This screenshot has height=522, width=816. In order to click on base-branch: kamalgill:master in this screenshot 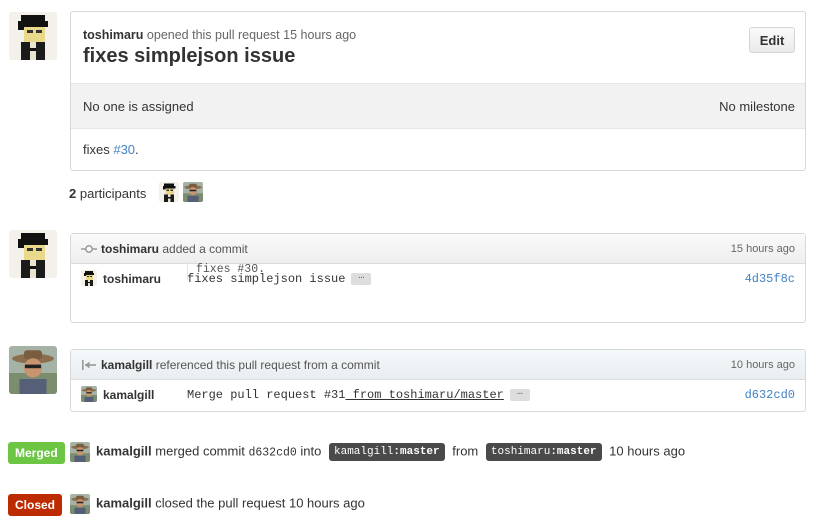, I will do `click(387, 452)`.